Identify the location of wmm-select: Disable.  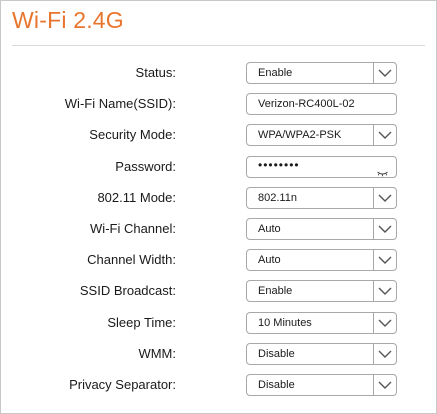
(321, 353).